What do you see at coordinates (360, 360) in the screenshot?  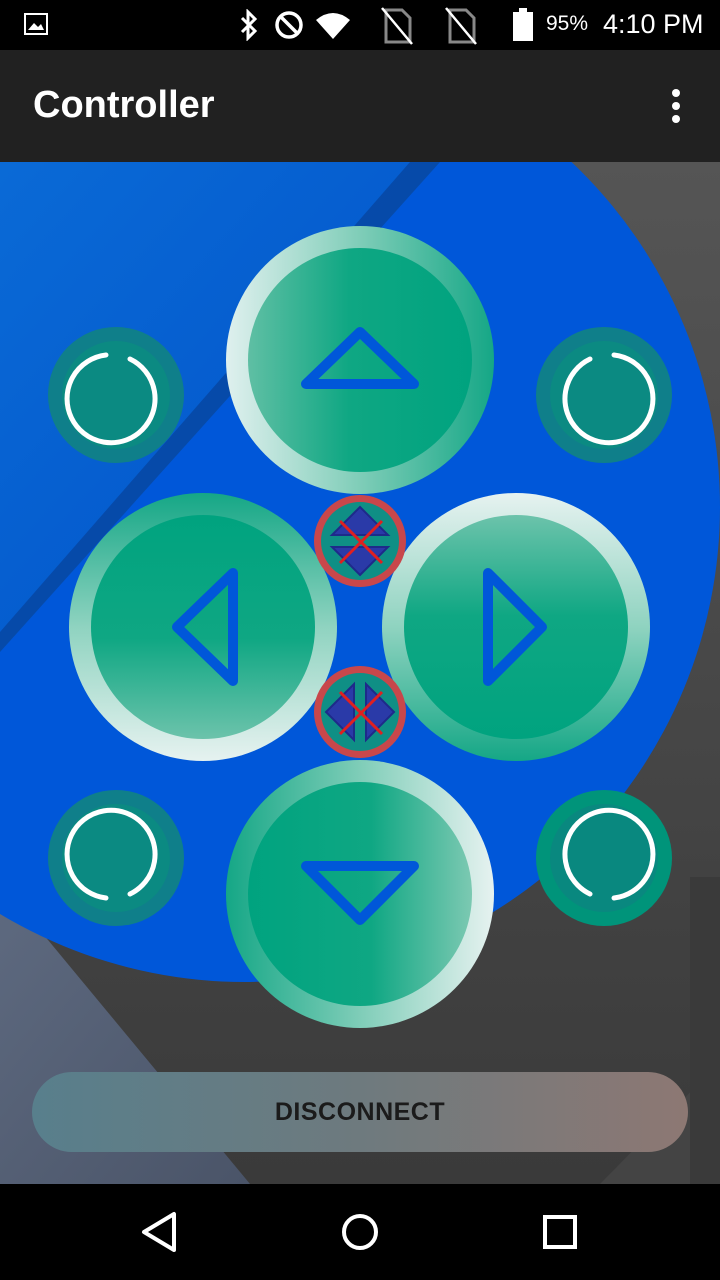 I see `forward-button` at bounding box center [360, 360].